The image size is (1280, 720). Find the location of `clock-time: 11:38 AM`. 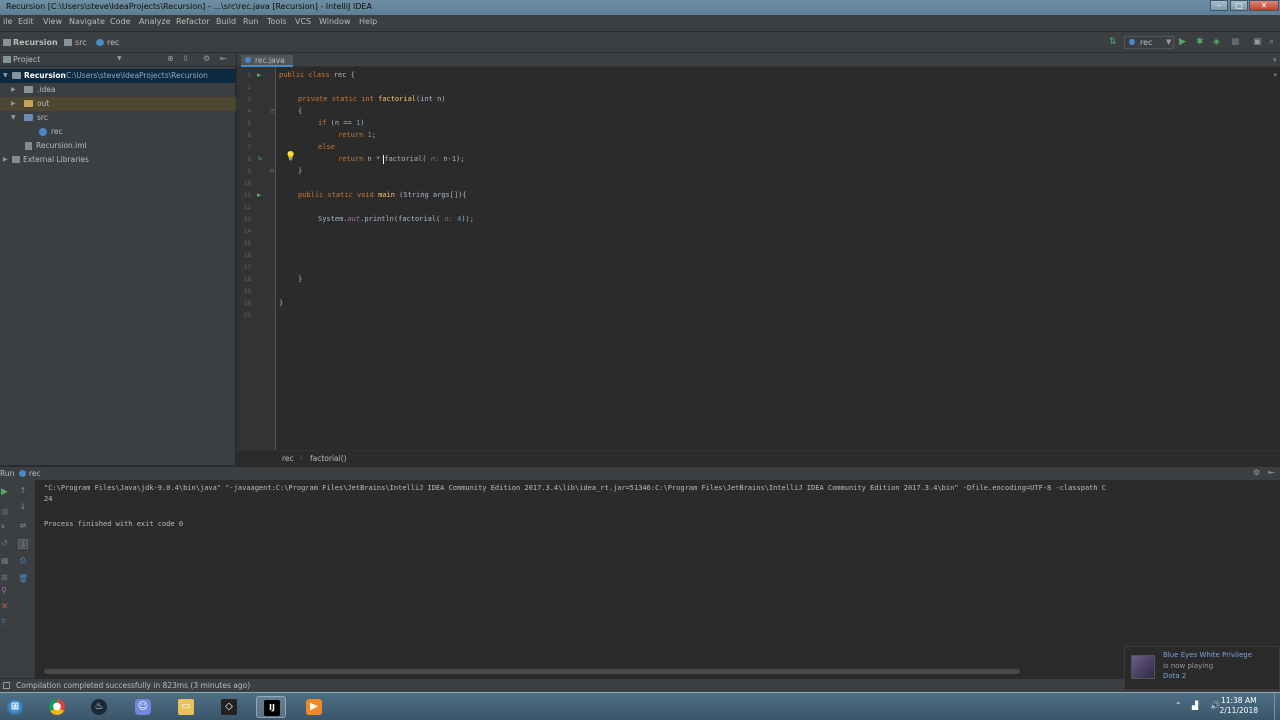

clock-time: 11:38 AM is located at coordinates (1238, 700).